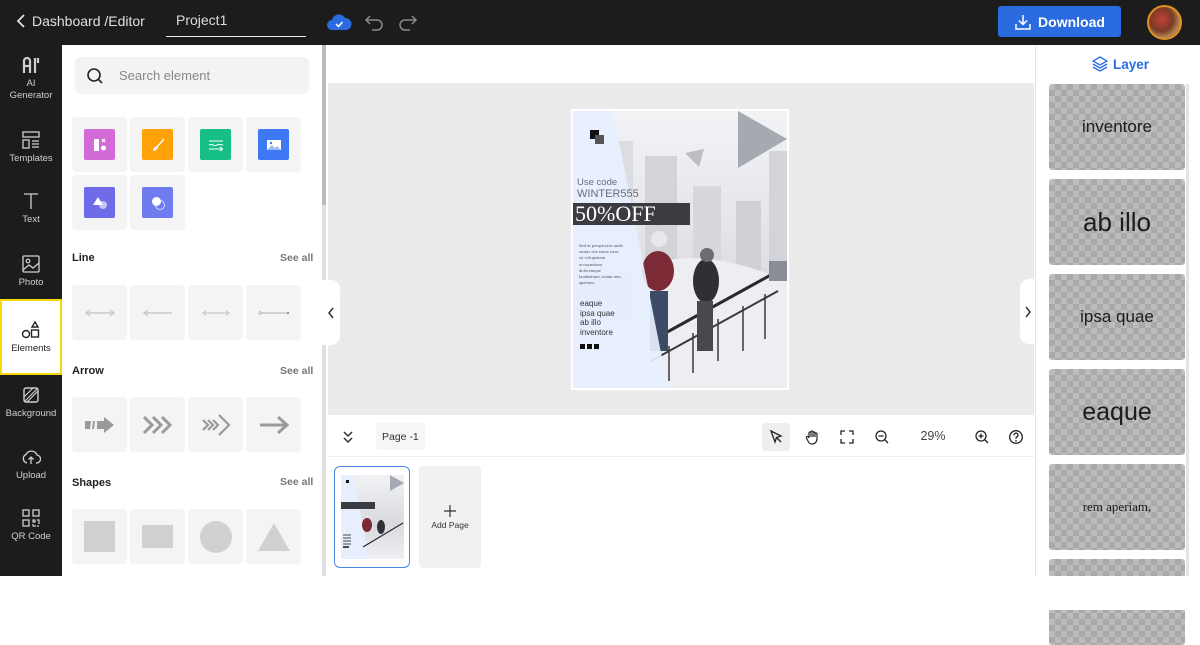 This screenshot has width=1200, height=645. I want to click on bottom-strip, so click(600, 593).